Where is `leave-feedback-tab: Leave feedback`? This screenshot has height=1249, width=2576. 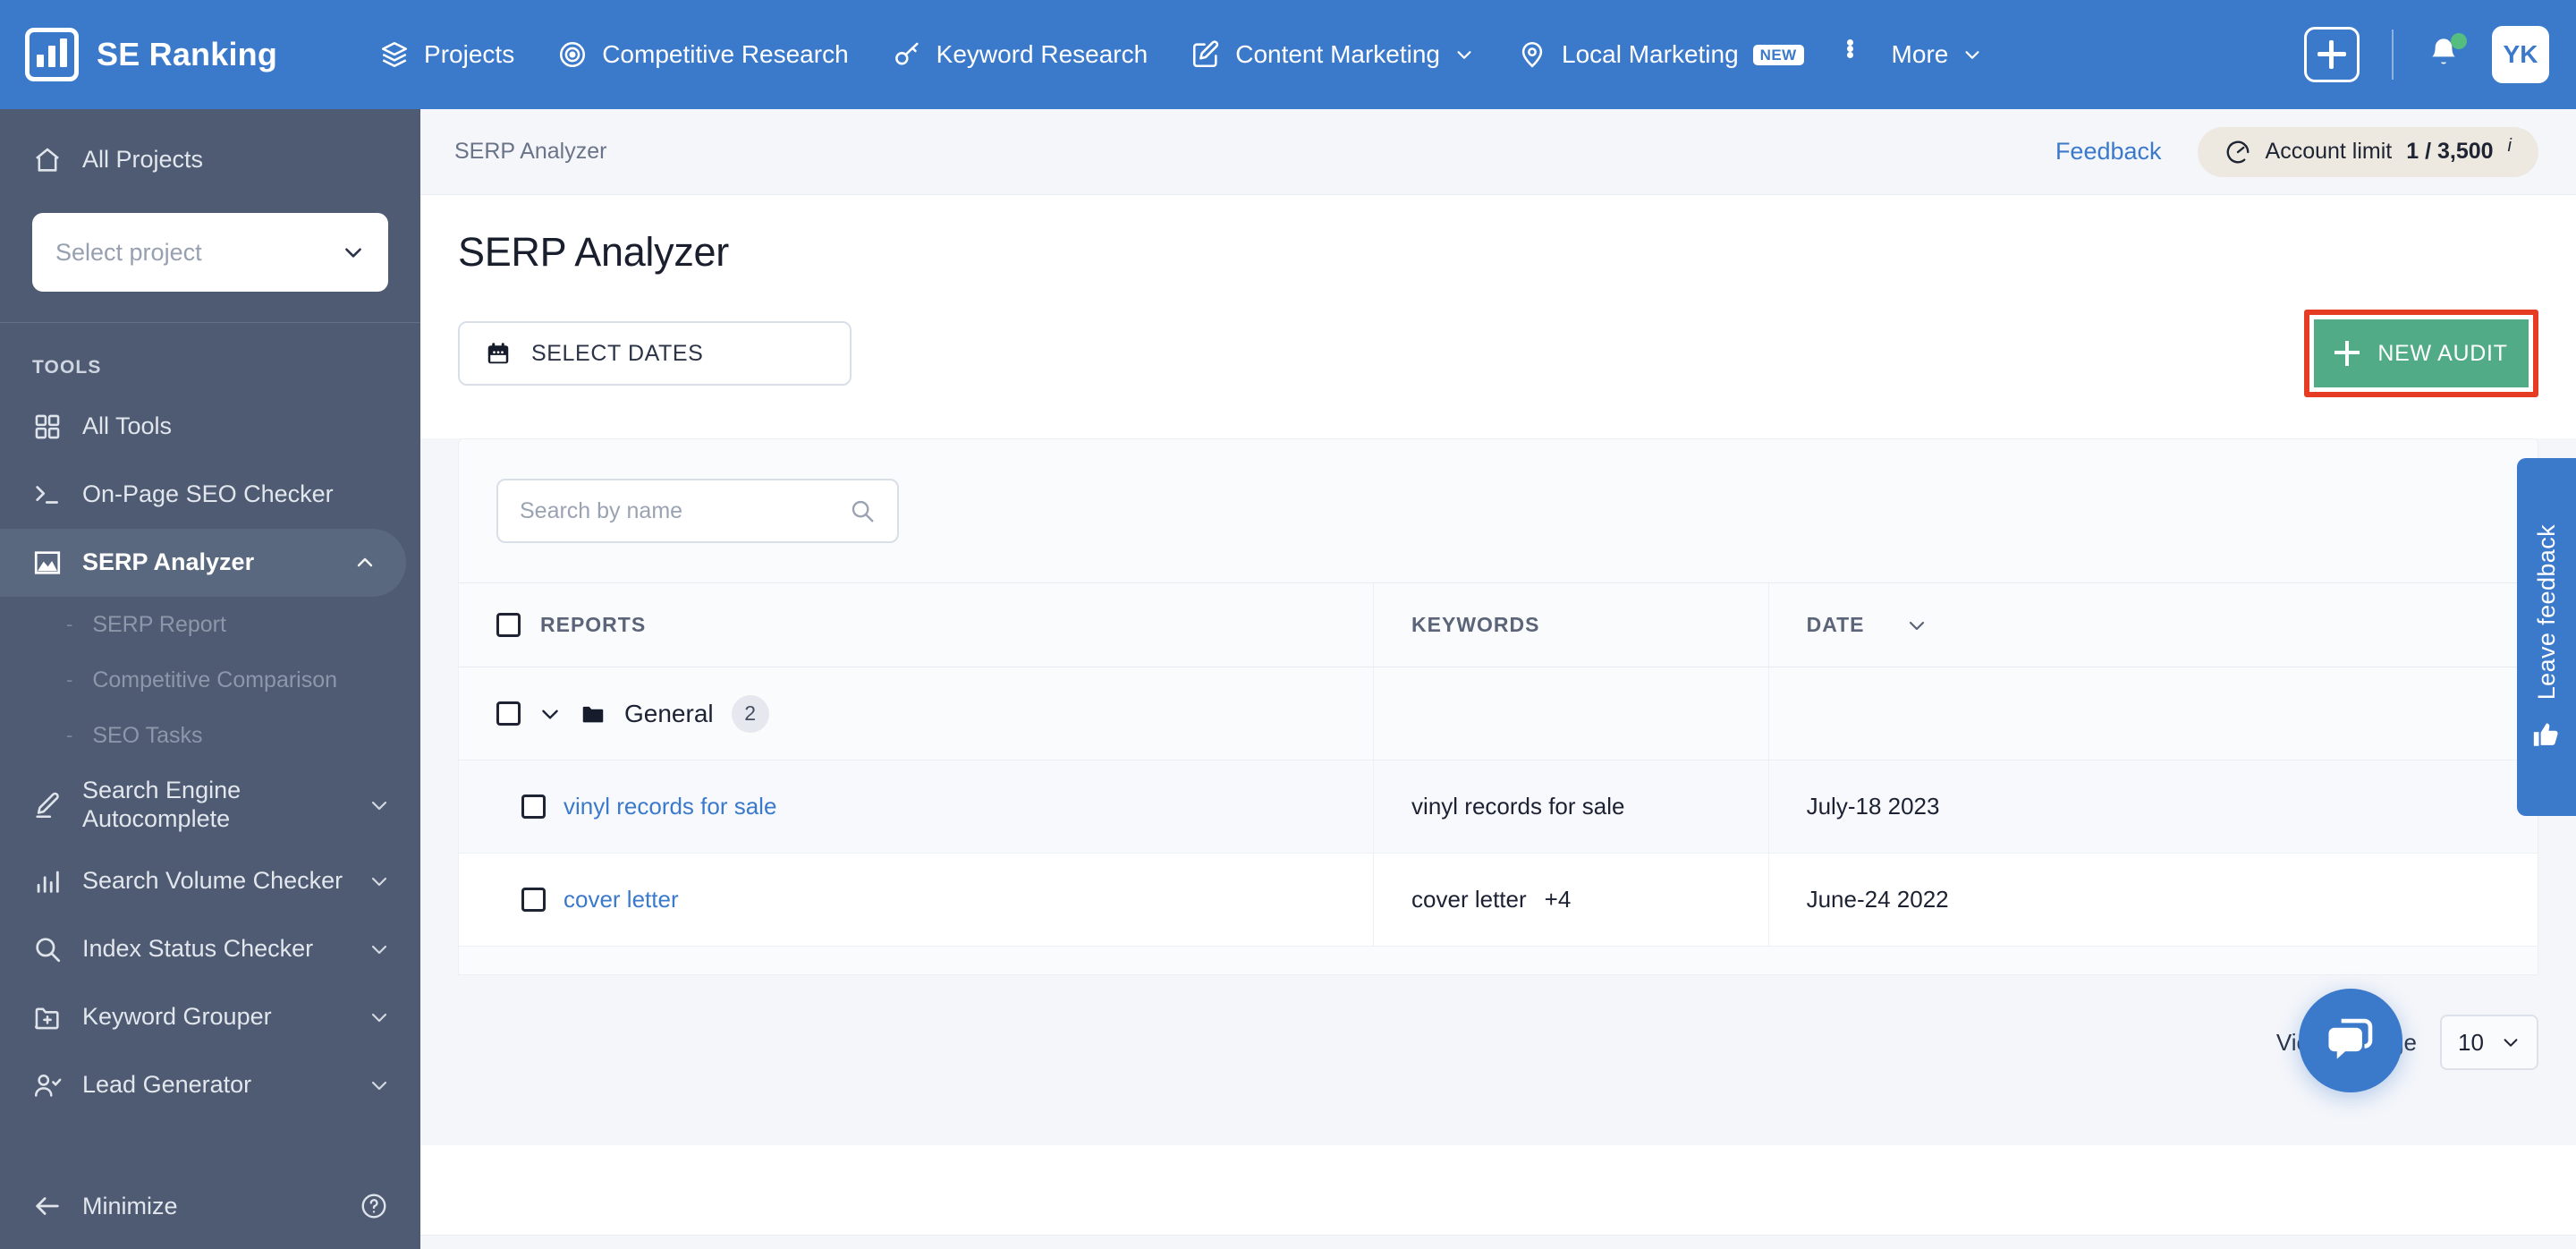 leave-feedback-tab: Leave feedback is located at coordinates (2546, 637).